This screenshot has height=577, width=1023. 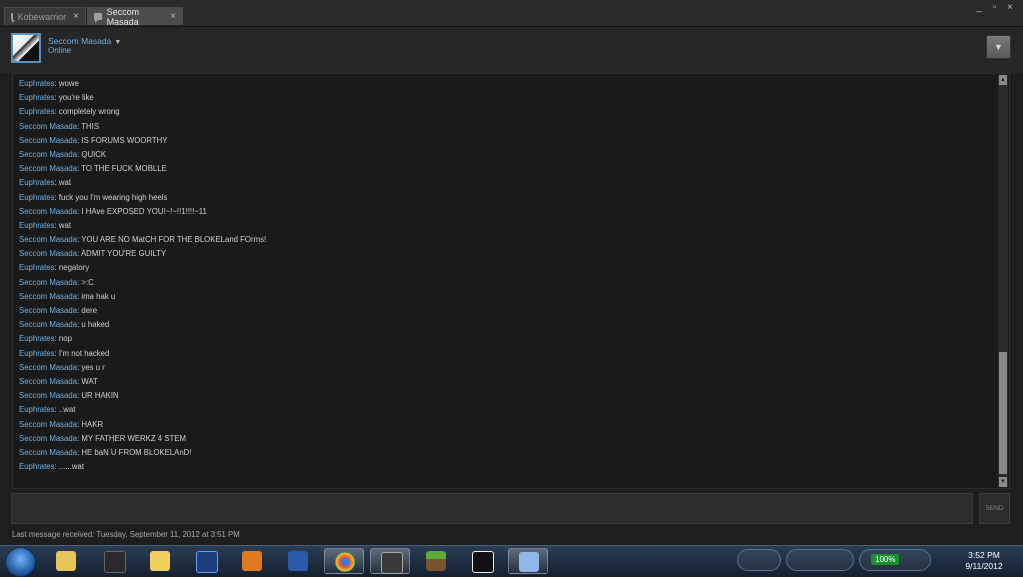 I want to click on message-text: completely wrong, so click(x=89, y=112).